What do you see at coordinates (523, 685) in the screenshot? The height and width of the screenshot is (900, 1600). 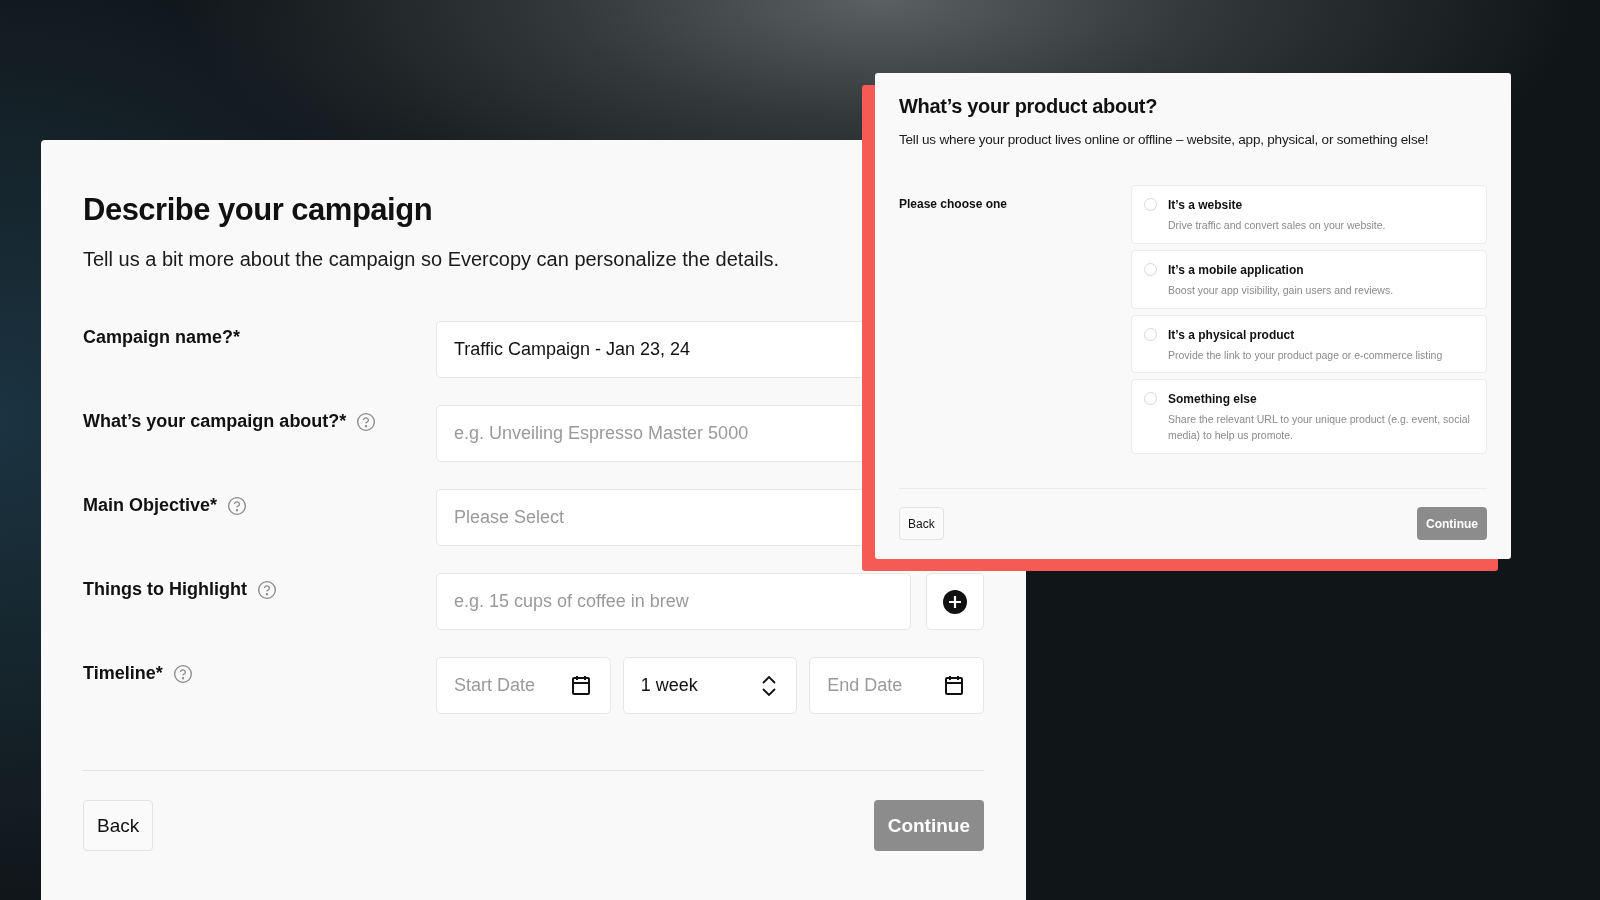 I see `start-date-field: Start Date` at bounding box center [523, 685].